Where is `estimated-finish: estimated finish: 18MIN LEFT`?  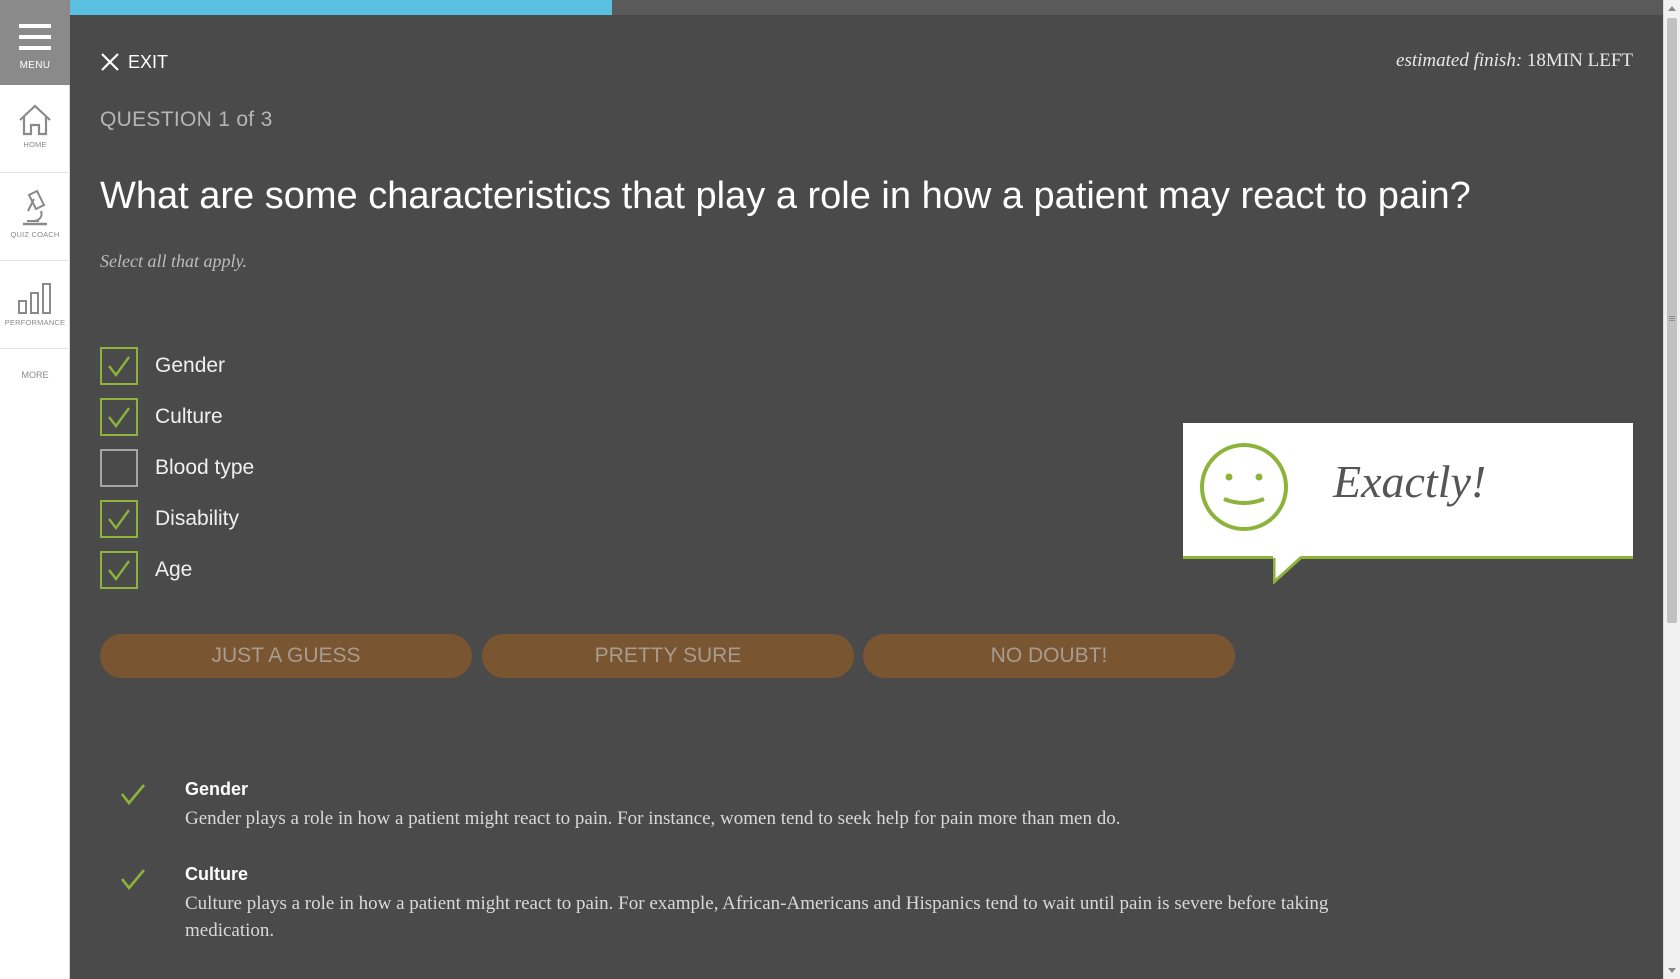
estimated-finish: estimated finish: 18MIN LEFT is located at coordinates (1514, 61).